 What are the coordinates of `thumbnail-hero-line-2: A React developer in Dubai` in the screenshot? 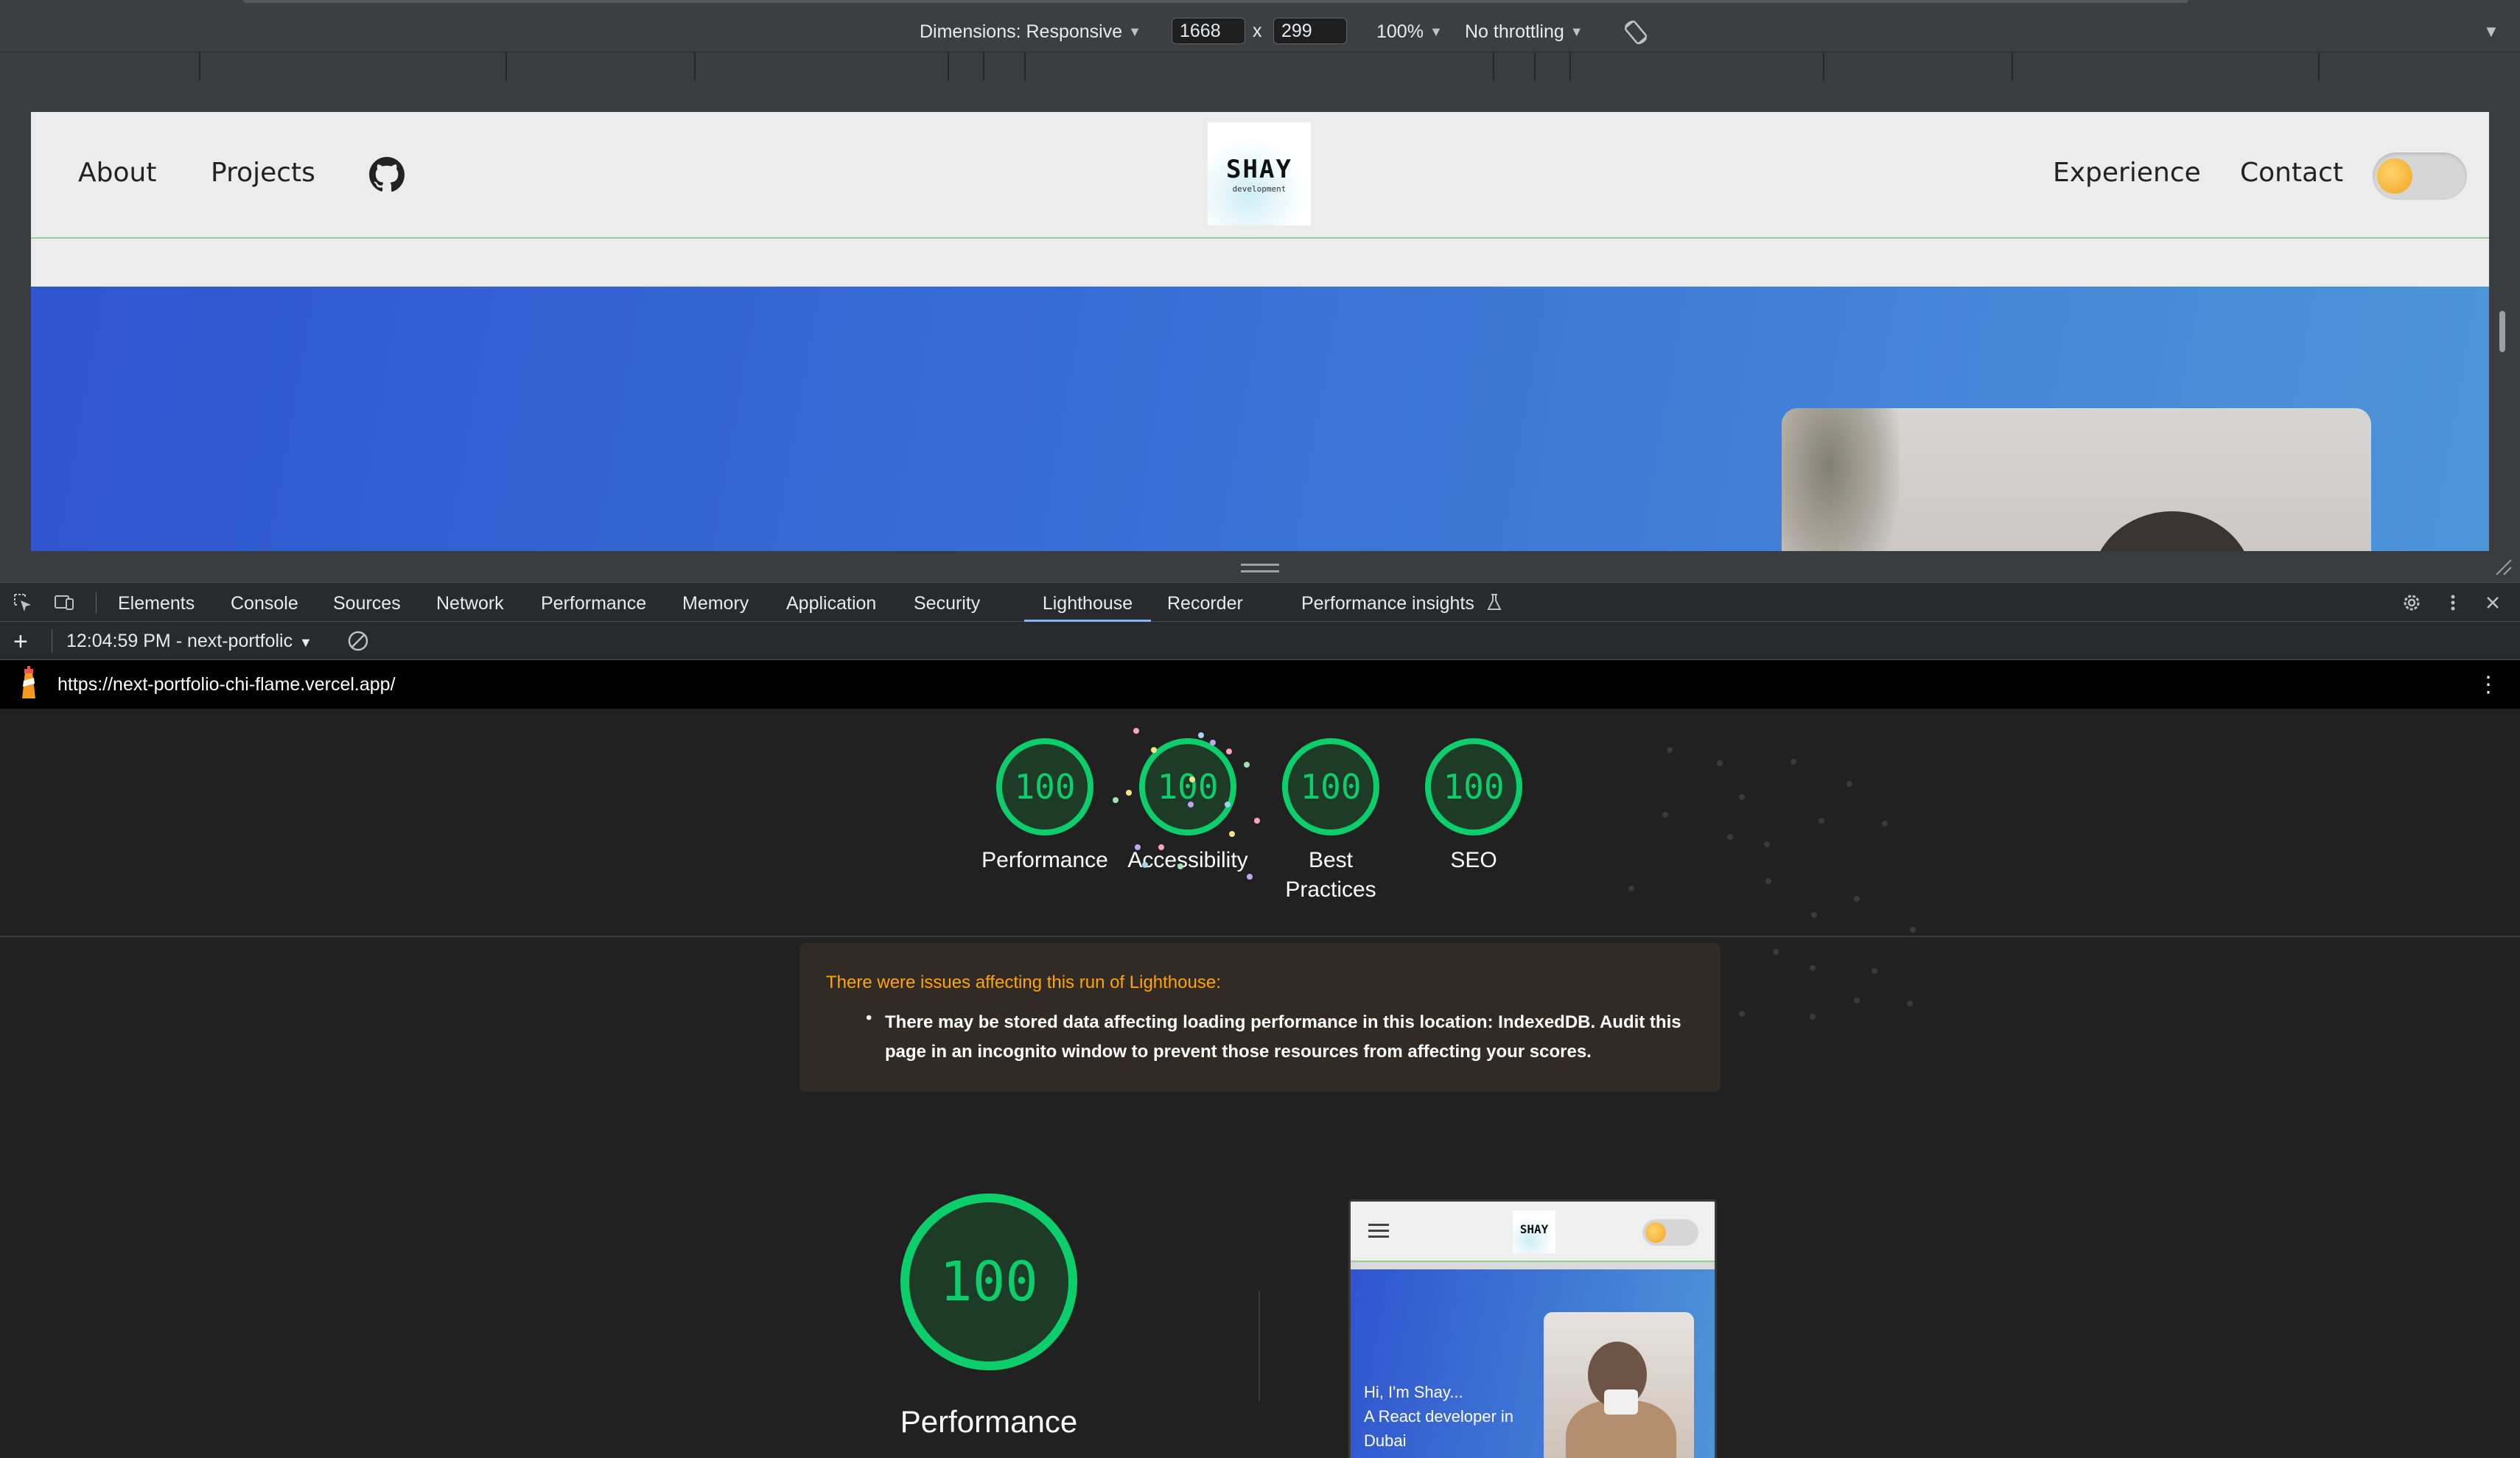 It's located at (1439, 1428).